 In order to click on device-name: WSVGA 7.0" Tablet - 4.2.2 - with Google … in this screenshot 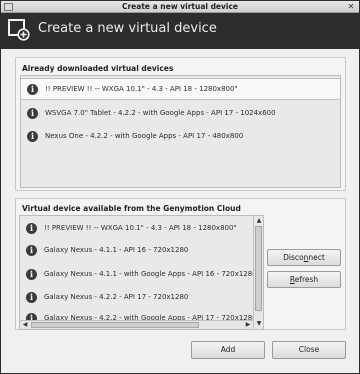, I will do `click(160, 113)`.